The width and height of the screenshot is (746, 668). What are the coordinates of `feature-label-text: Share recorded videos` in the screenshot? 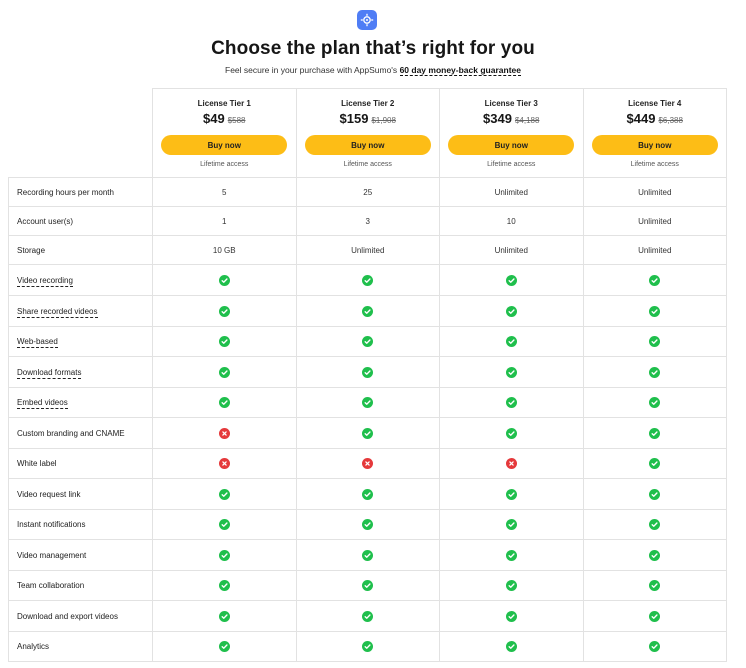 It's located at (57, 312).